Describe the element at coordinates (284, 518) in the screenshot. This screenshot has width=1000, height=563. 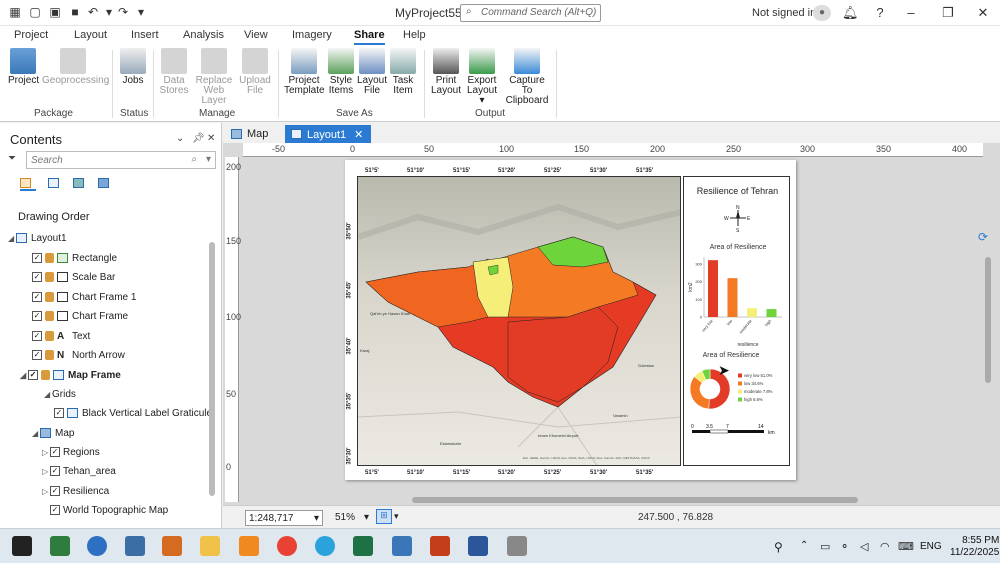
I see `scale-select: 1:248,717 ▾` at that location.